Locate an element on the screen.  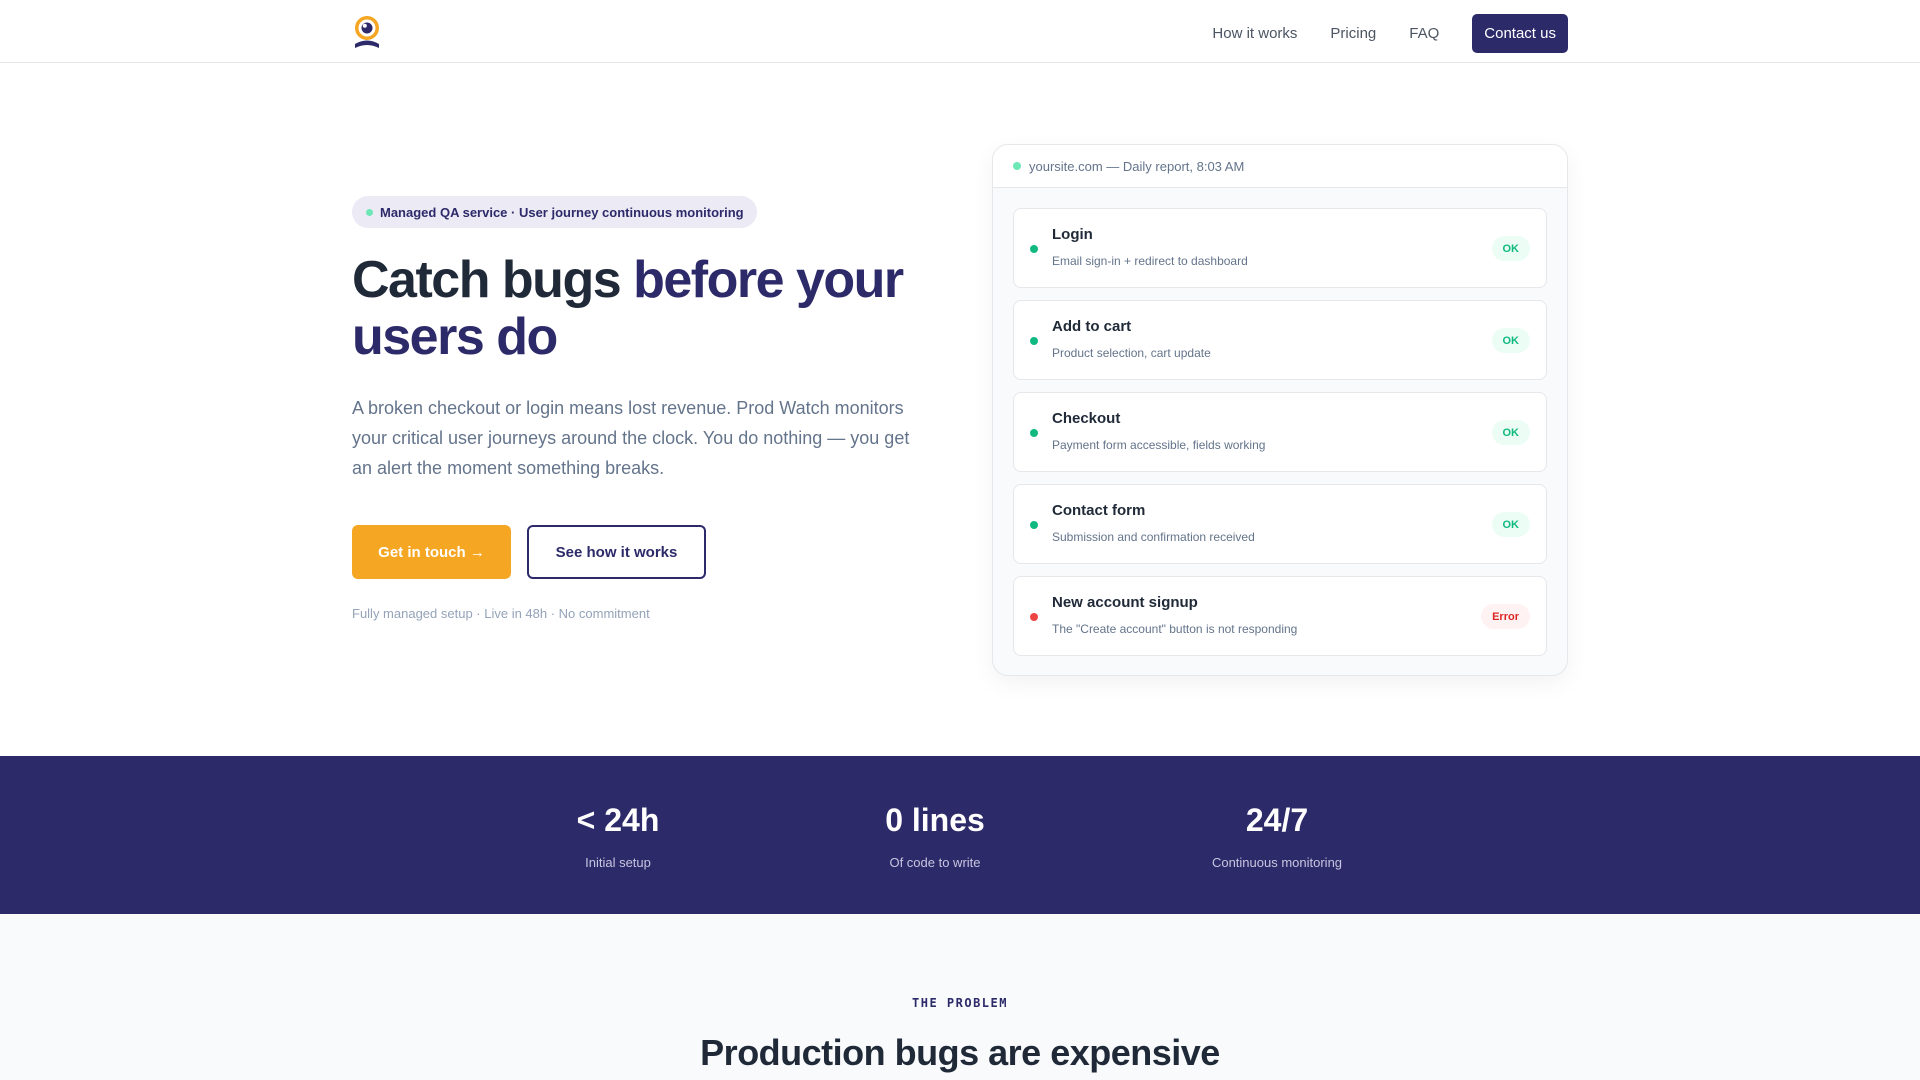
journey-title: Contact form is located at coordinates (1099, 510).